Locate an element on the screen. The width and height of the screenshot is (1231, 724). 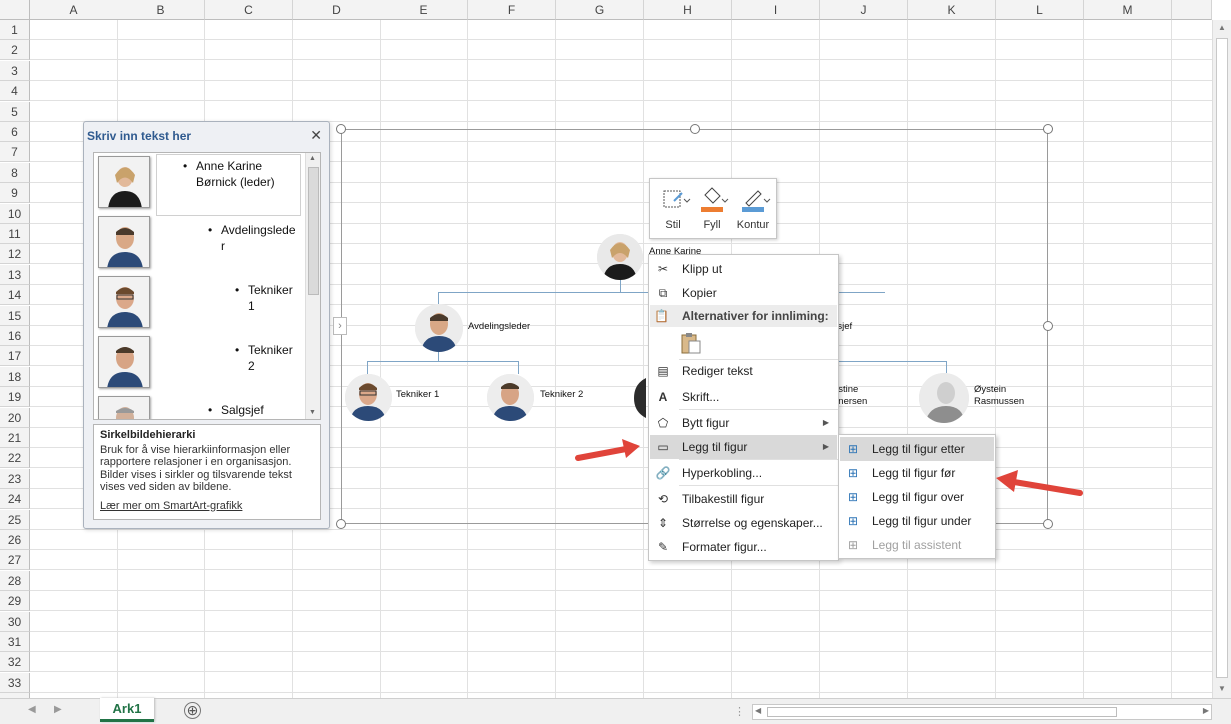
menu-copy: ⧉ Kopier is located at coordinates (743, 293).